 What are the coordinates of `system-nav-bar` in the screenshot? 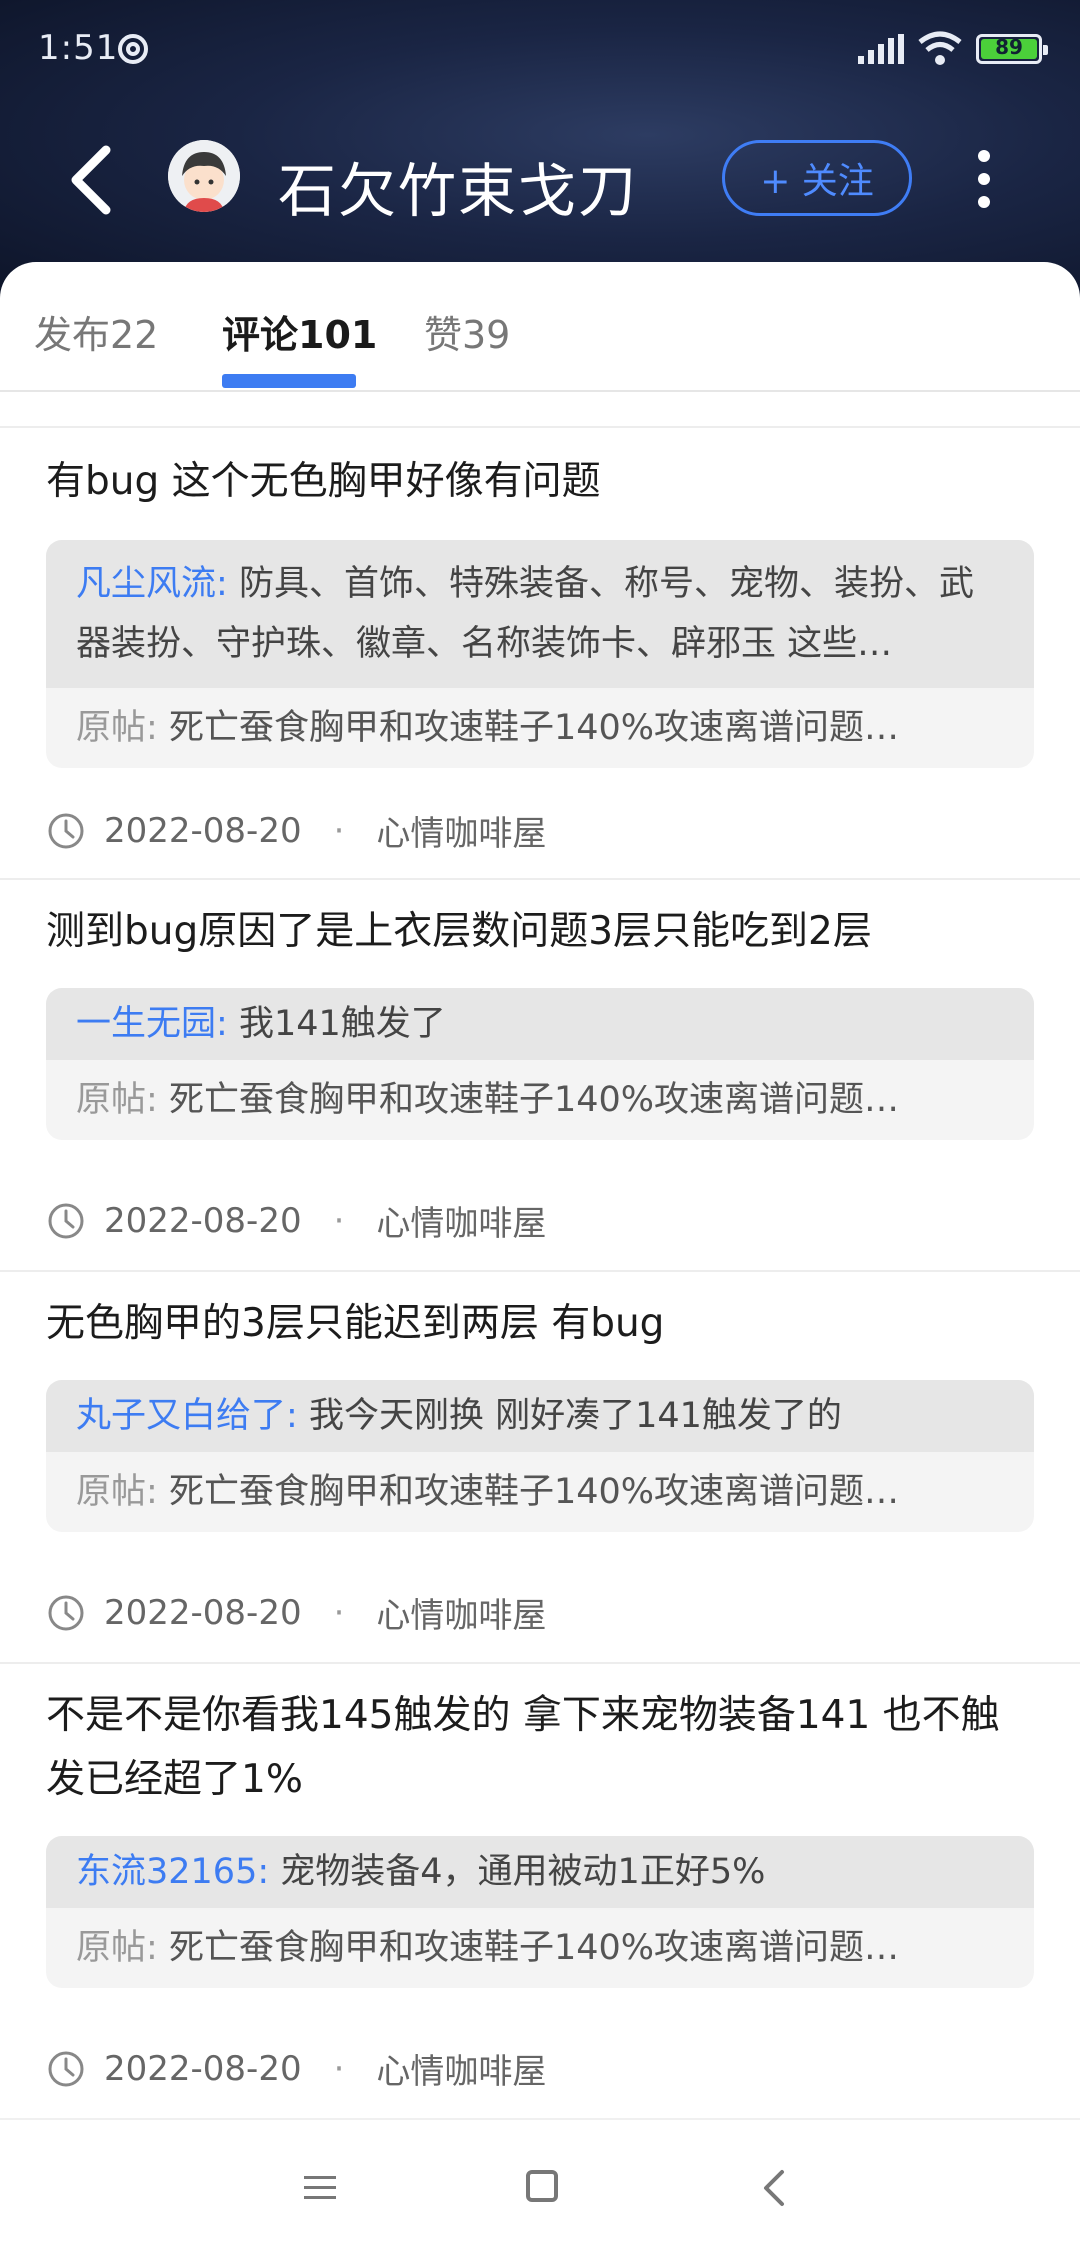 It's located at (540, 2183).